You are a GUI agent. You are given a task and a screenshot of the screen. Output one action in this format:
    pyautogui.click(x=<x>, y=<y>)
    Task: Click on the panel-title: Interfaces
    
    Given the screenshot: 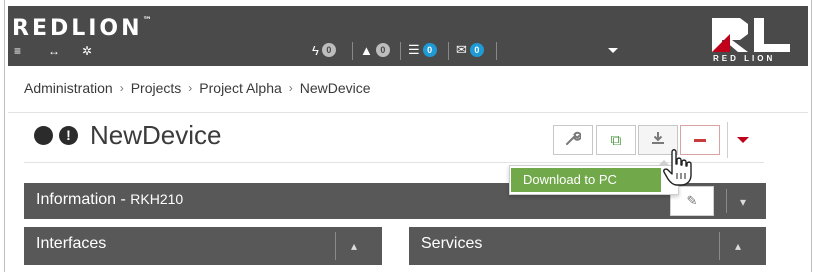 What is the action you would take?
    pyautogui.click(x=71, y=243)
    